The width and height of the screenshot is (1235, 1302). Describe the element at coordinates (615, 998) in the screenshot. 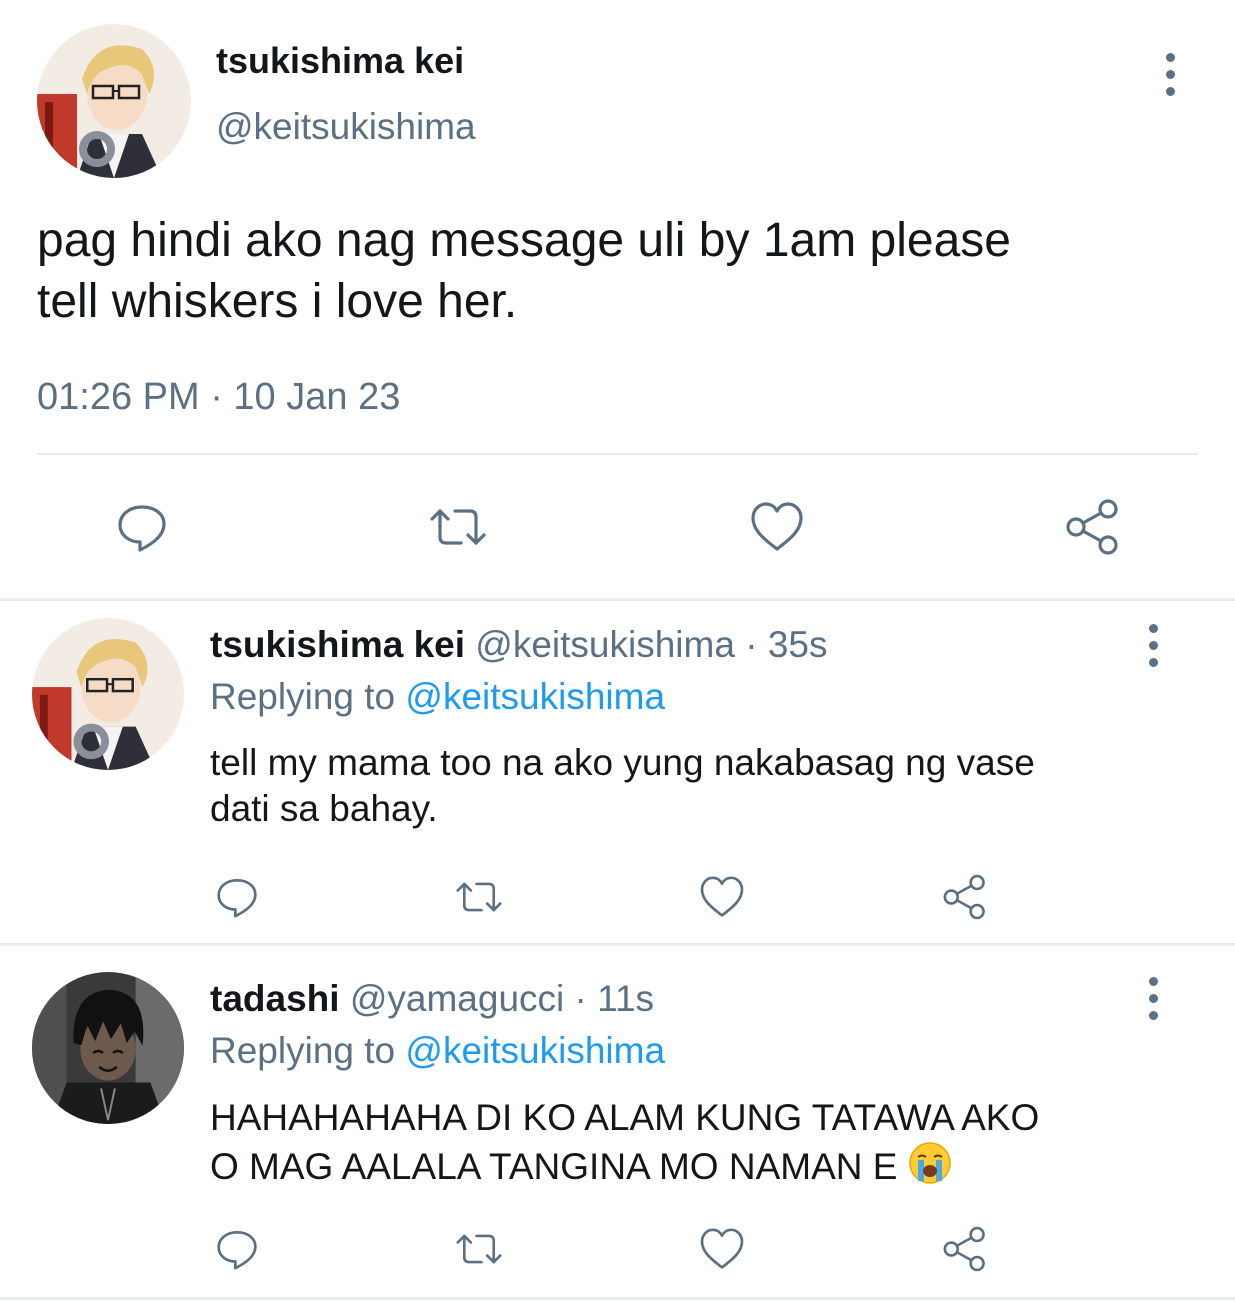

I see `reply-time: · 11s` at that location.